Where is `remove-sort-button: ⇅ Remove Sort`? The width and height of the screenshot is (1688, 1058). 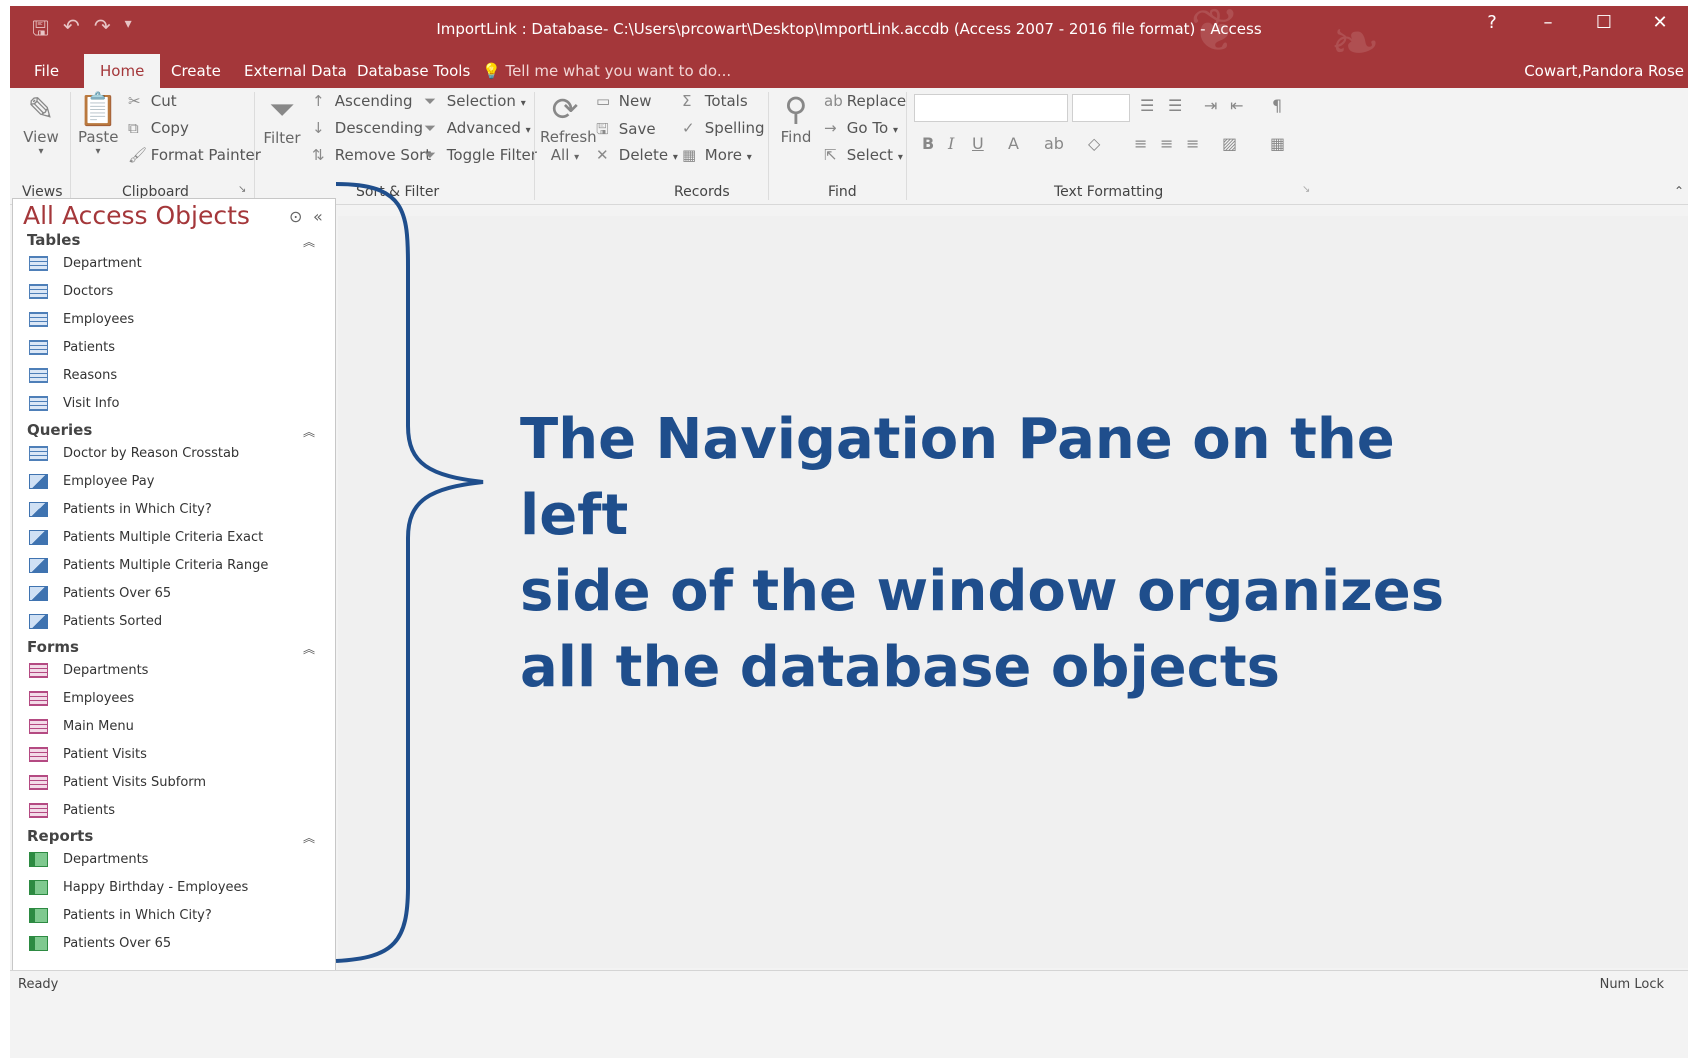
remove-sort-button: ⇅ Remove Sort is located at coordinates (371, 155).